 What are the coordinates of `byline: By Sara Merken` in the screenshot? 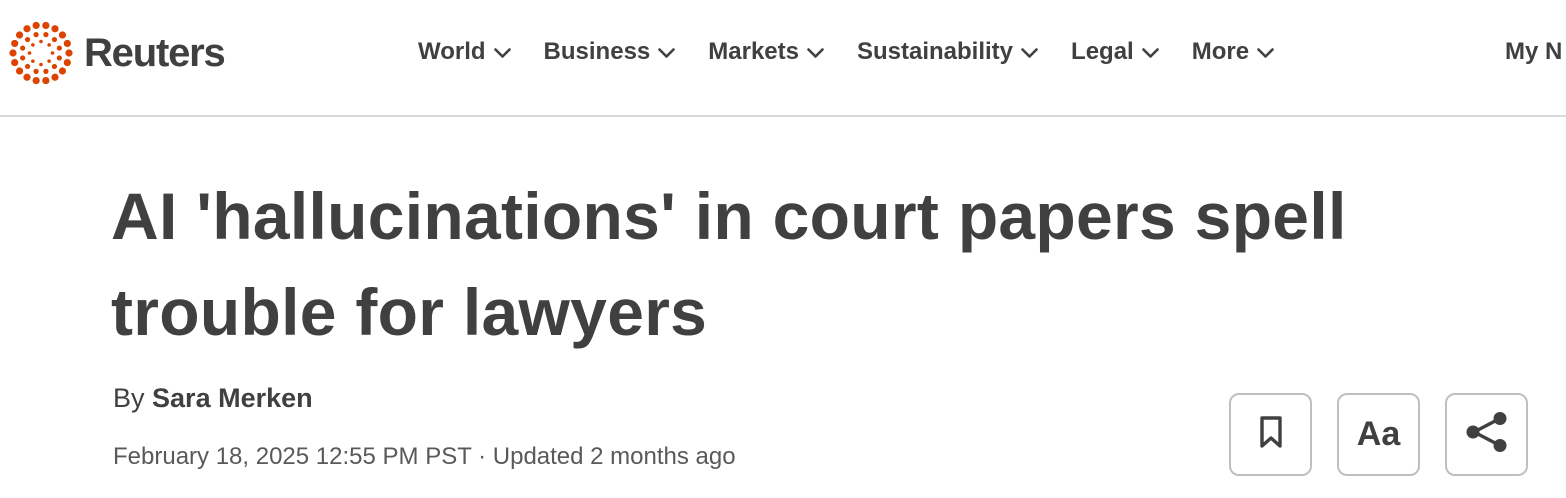 It's located at (213, 398).